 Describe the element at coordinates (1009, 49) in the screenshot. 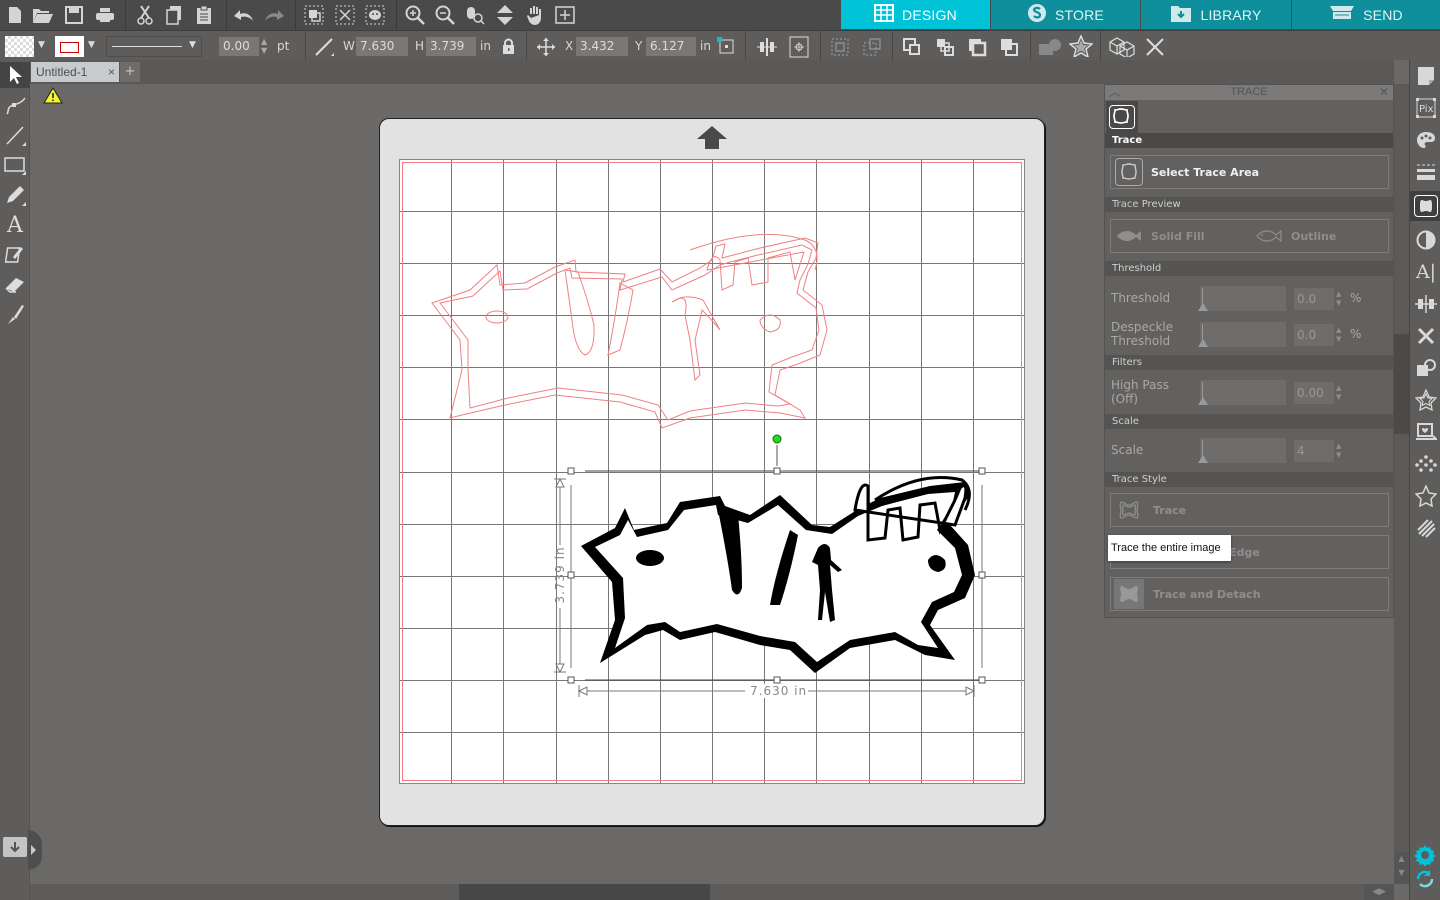

I see `send-to-back-icon` at that location.